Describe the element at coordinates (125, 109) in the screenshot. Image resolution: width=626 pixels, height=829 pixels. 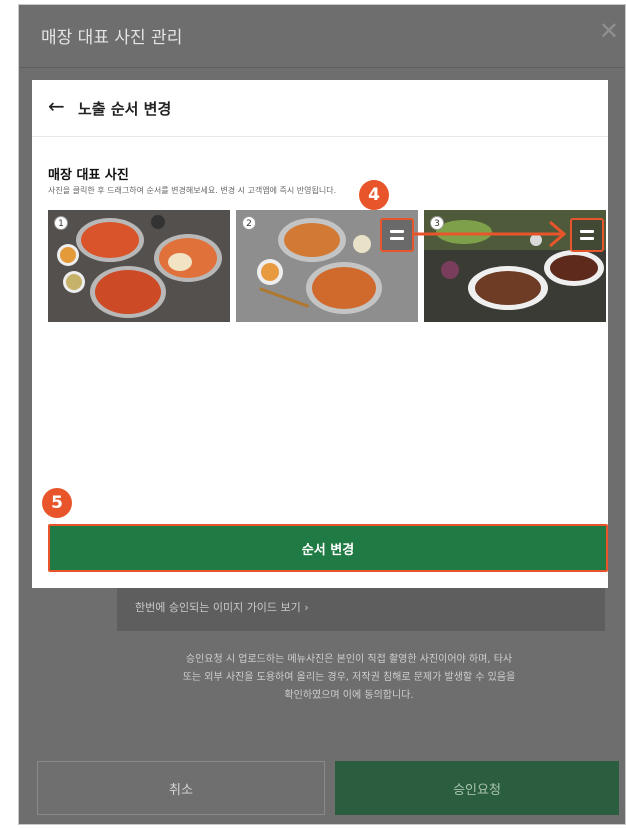
I see `modal-title: 노출 순서 변경` at that location.